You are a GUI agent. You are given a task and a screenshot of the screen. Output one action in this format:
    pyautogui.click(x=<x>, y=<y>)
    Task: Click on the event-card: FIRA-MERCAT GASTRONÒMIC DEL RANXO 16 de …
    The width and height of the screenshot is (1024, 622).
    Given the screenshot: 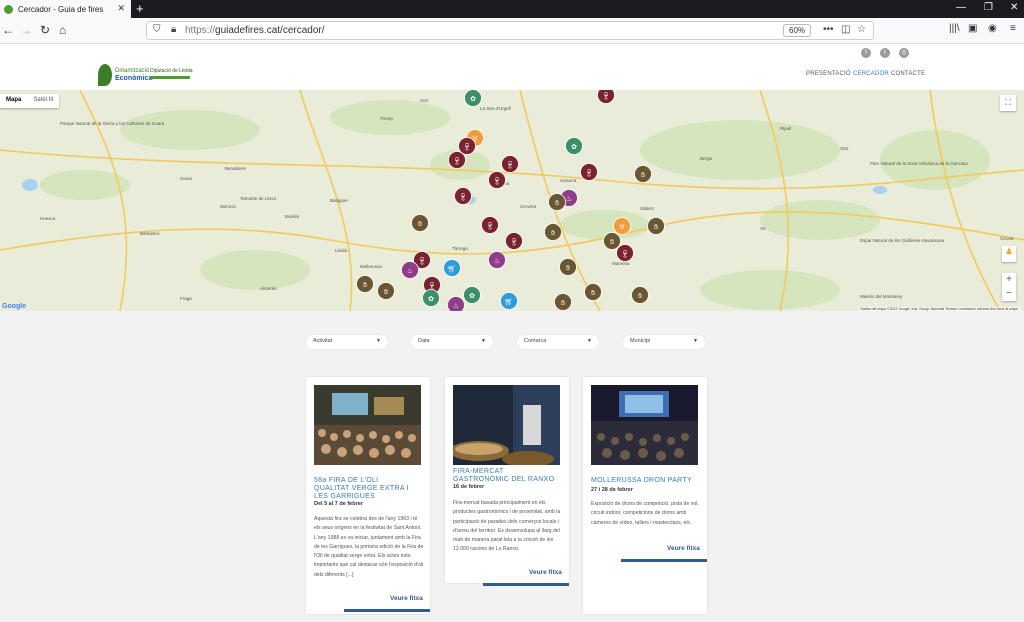 What is the action you would take?
    pyautogui.click(x=507, y=481)
    